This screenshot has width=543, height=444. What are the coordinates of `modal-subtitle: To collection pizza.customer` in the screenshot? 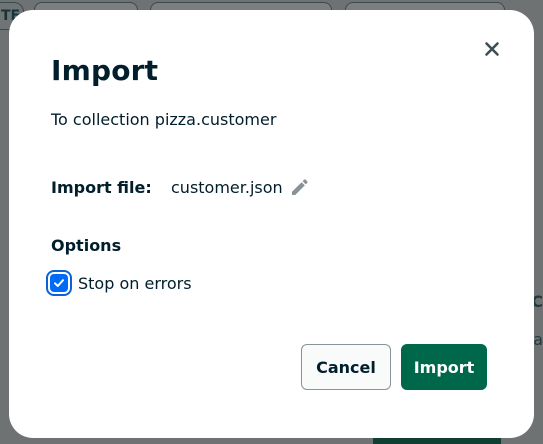 It's located at (164, 119).